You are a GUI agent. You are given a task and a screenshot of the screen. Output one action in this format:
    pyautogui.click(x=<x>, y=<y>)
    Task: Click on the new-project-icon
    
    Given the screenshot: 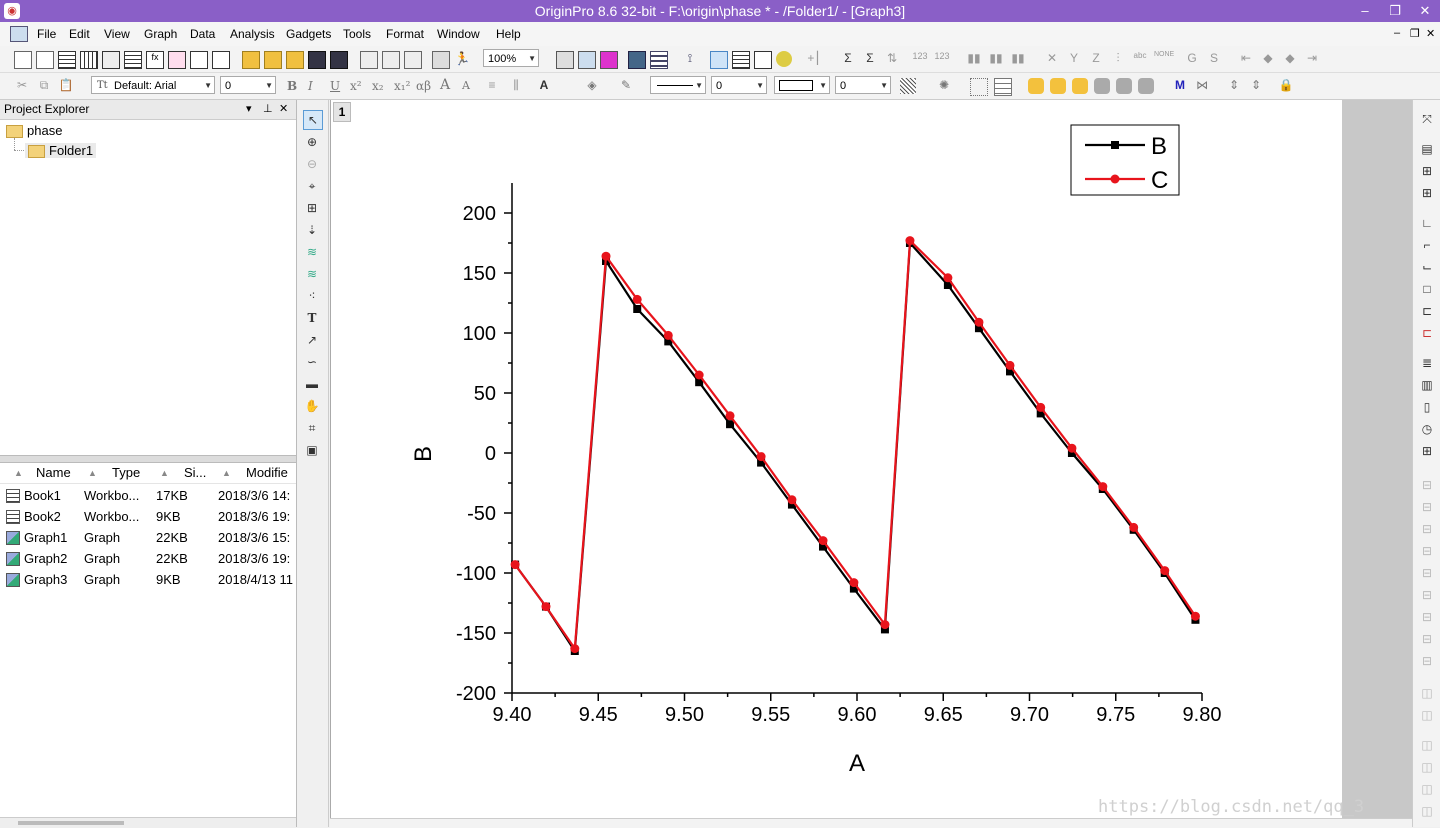 What is the action you would take?
    pyautogui.click(x=23, y=60)
    